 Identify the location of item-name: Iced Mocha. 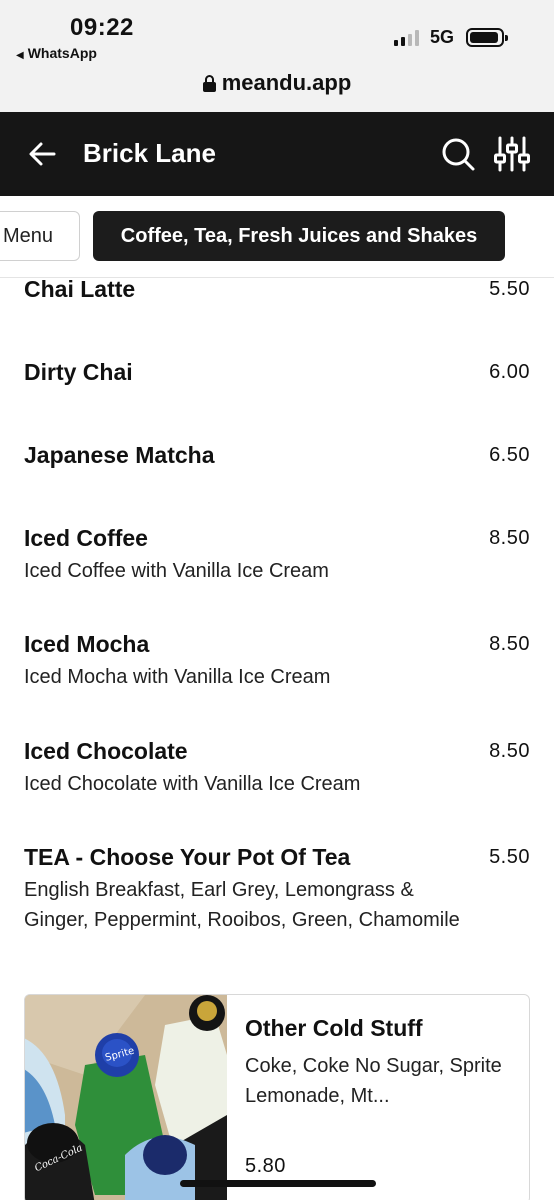
(87, 644).